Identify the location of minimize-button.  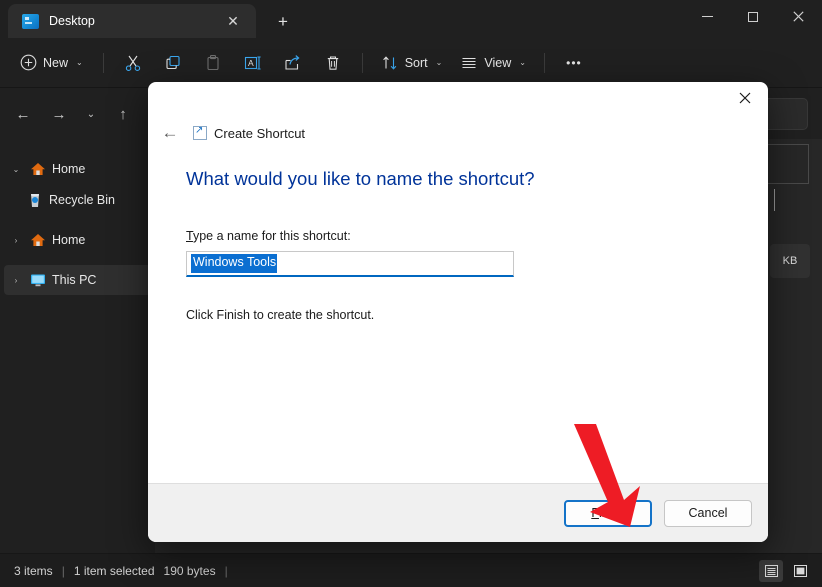
(707, 16).